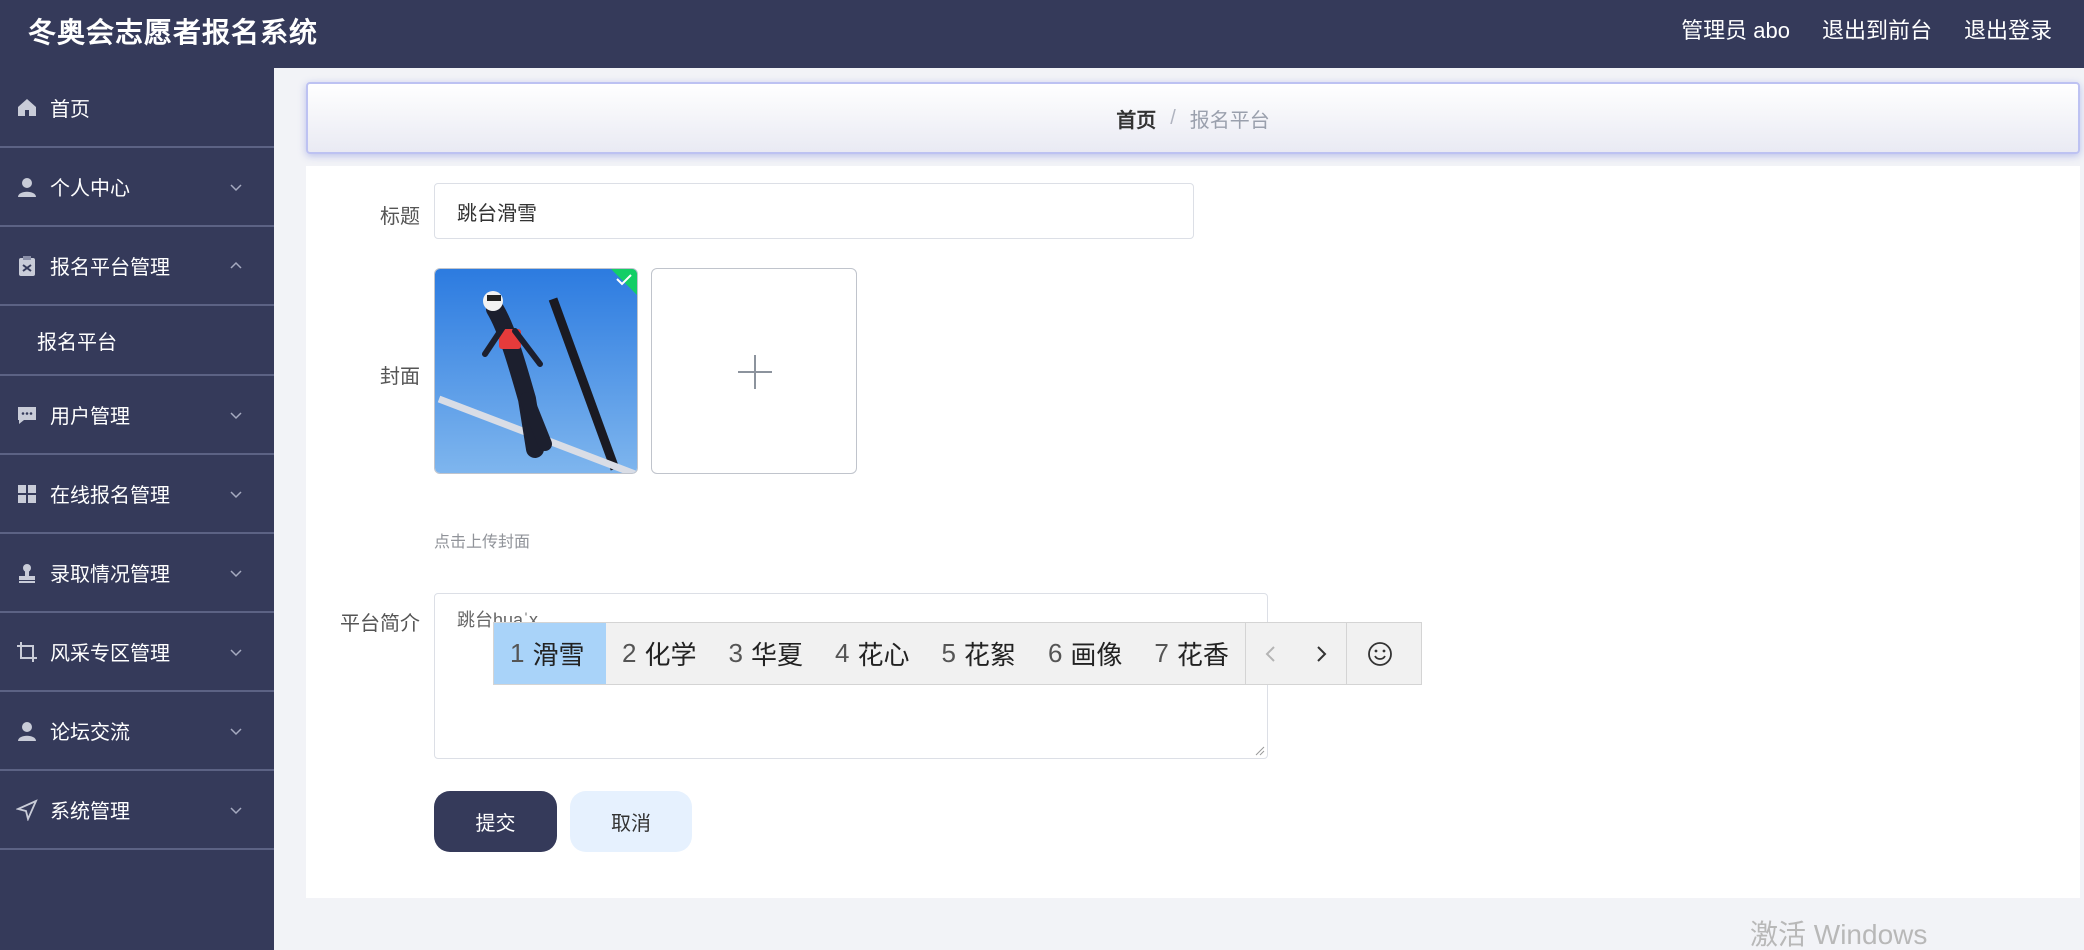 This screenshot has height=950, width=2084. What do you see at coordinates (110, 575) in the screenshot?
I see `sidebar-item-label: 录取情况管理` at bounding box center [110, 575].